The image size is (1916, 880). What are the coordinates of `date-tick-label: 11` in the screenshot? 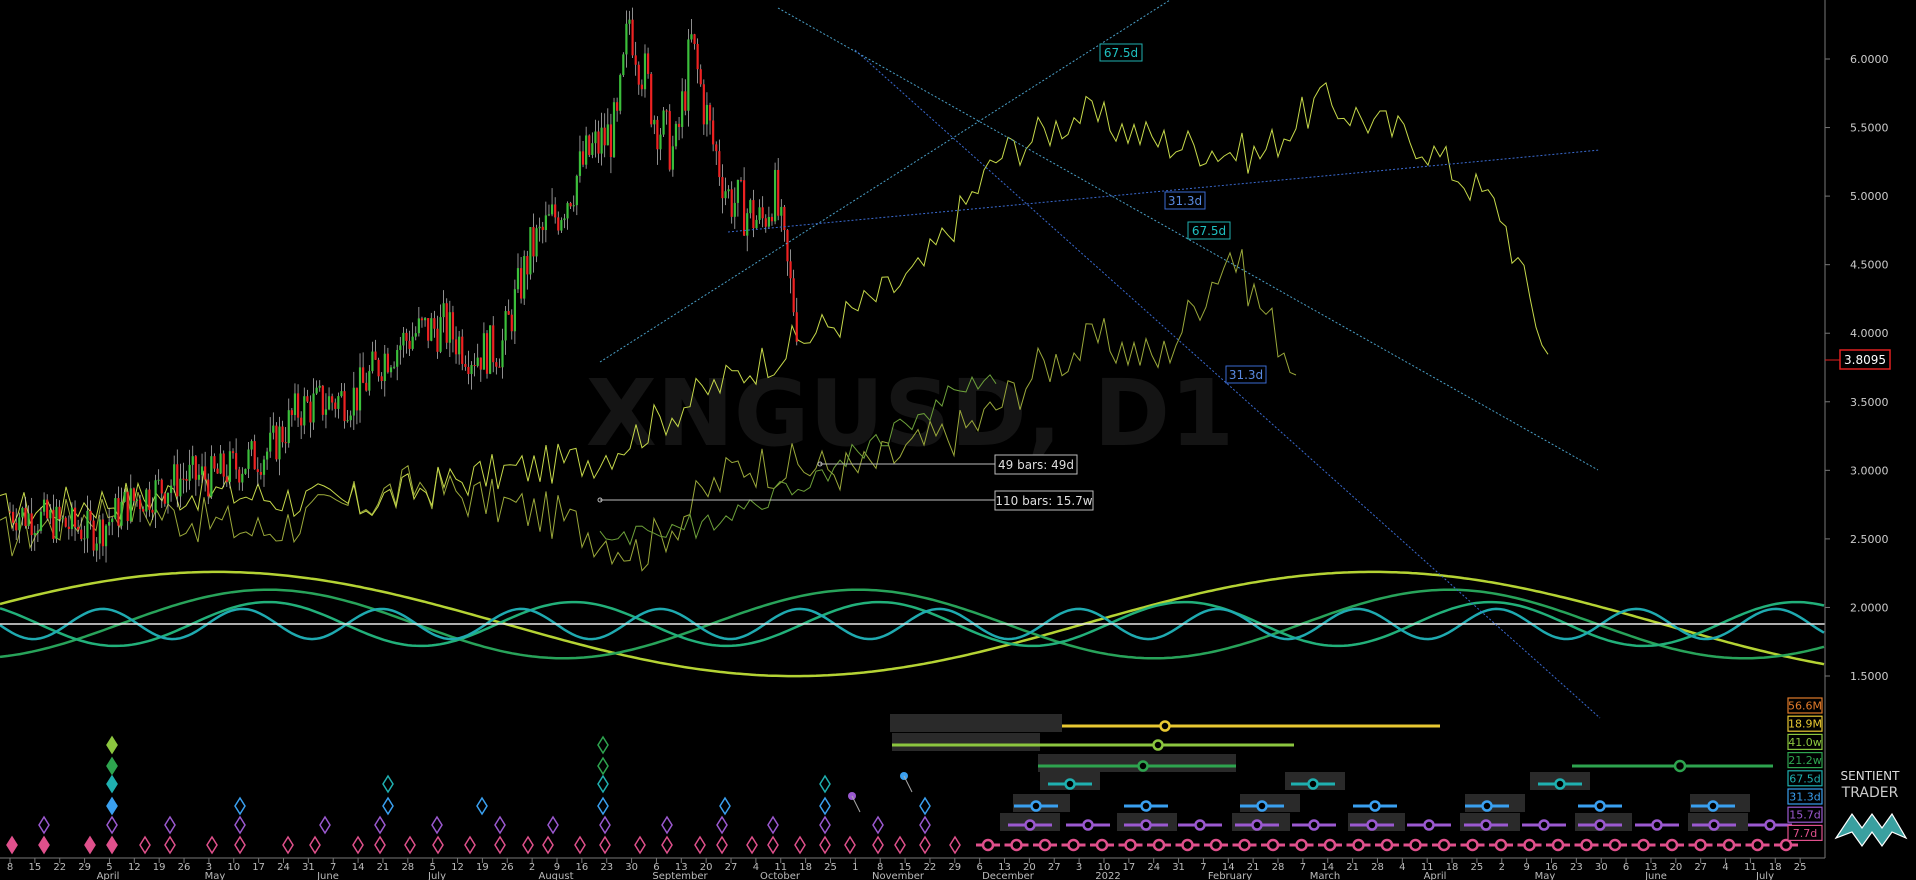 It's located at (1750, 867).